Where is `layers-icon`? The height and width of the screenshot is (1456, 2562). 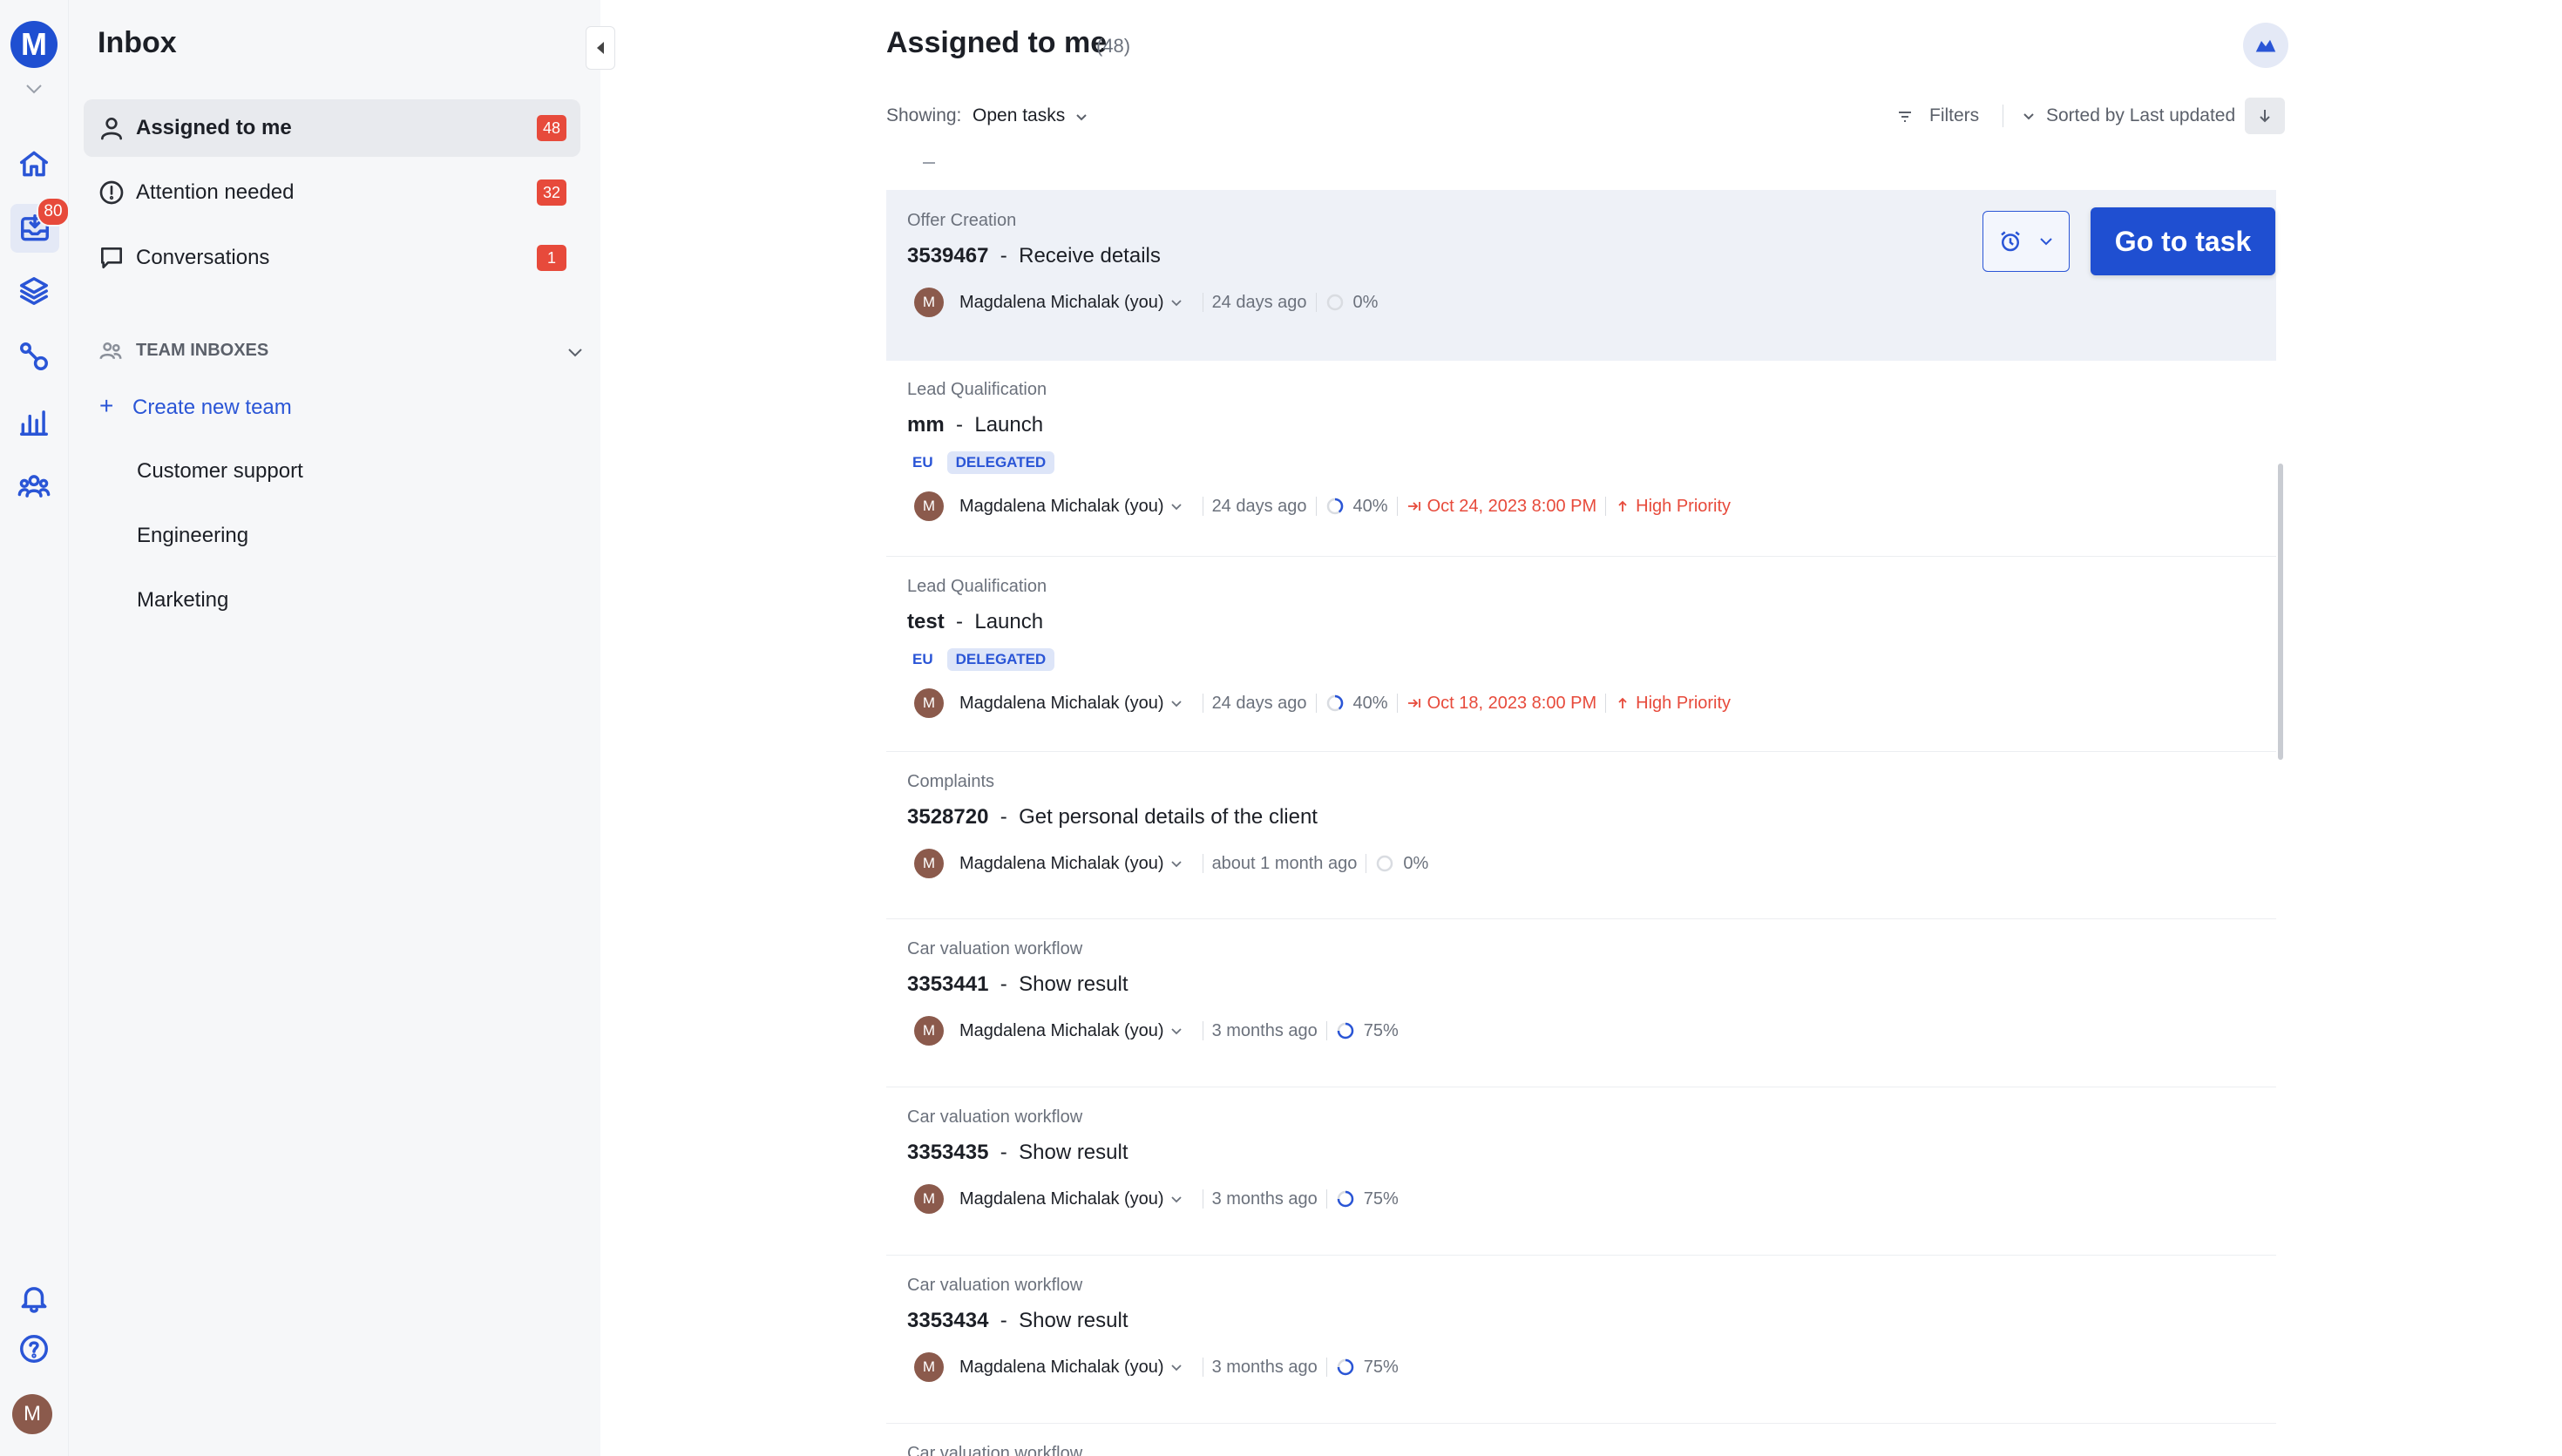 layers-icon is located at coordinates (34, 291).